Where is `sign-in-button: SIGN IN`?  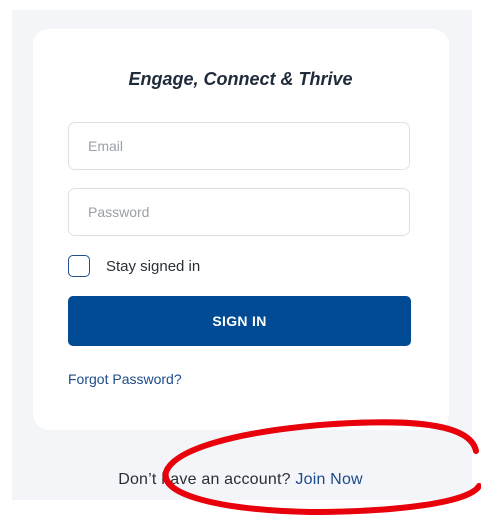 sign-in-button: SIGN IN is located at coordinates (239, 321).